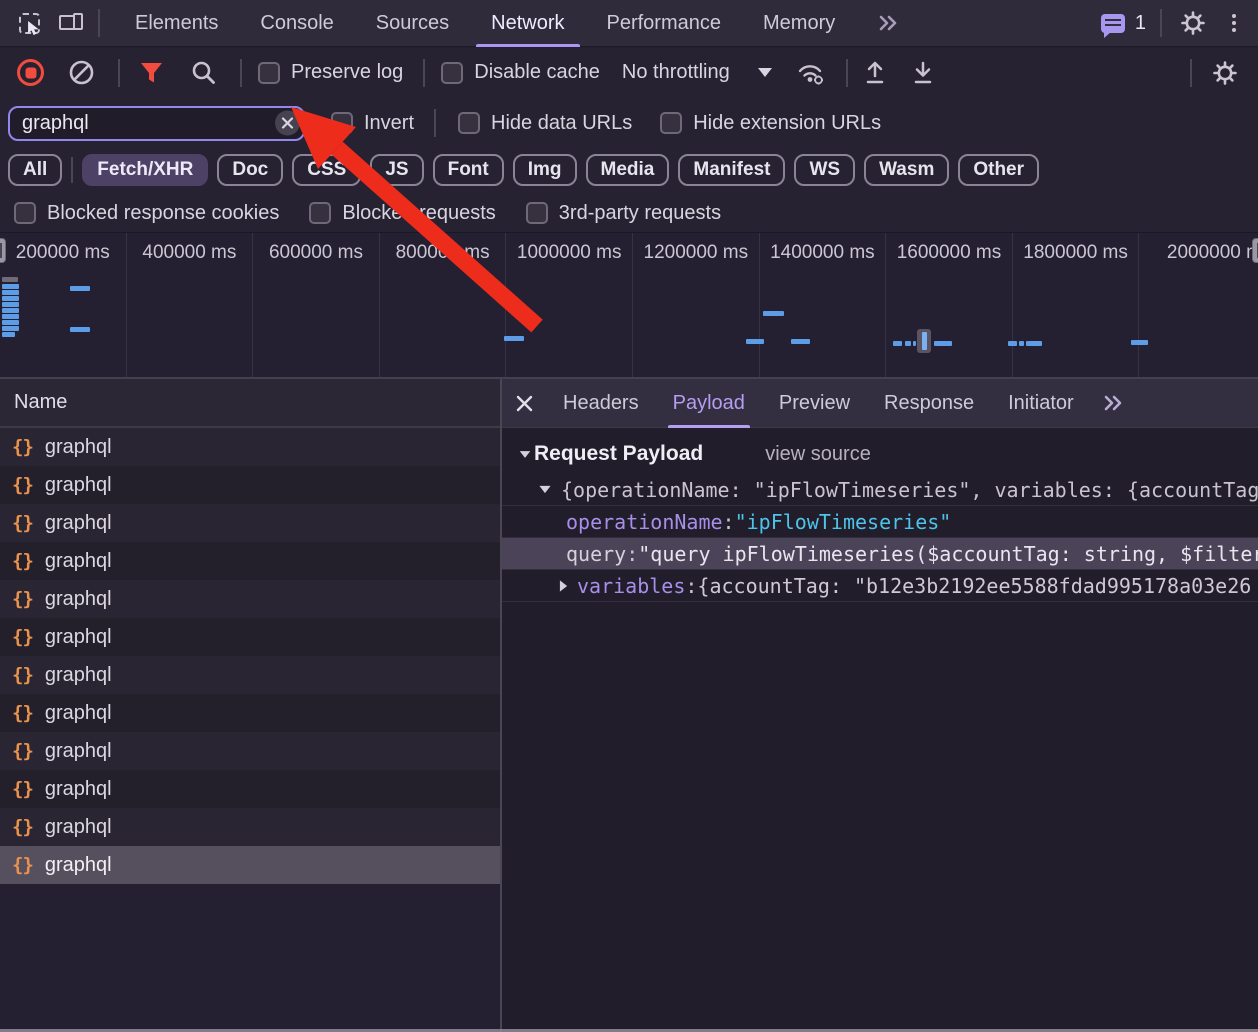  Describe the element at coordinates (296, 23) in the screenshot. I see `tab-console: Console` at that location.